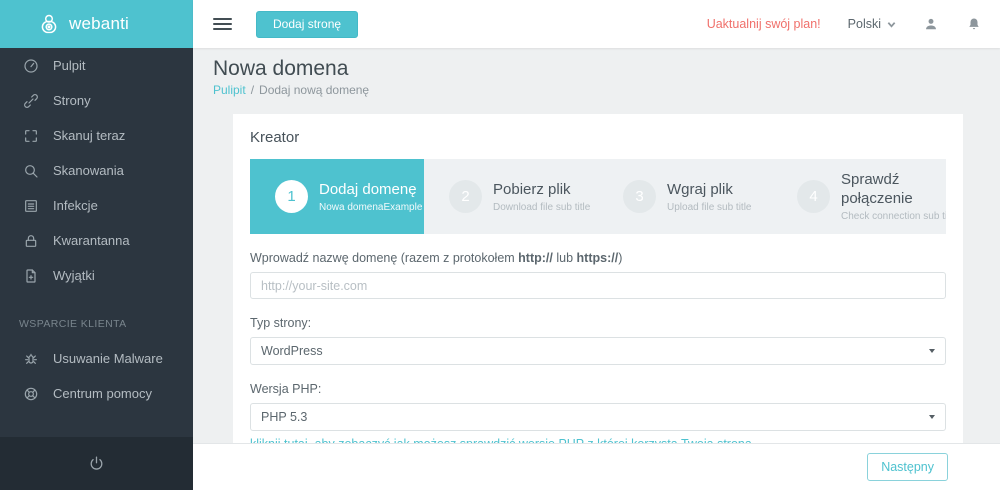  Describe the element at coordinates (542, 207) in the screenshot. I see `step-subtitle: Download file sub title` at that location.